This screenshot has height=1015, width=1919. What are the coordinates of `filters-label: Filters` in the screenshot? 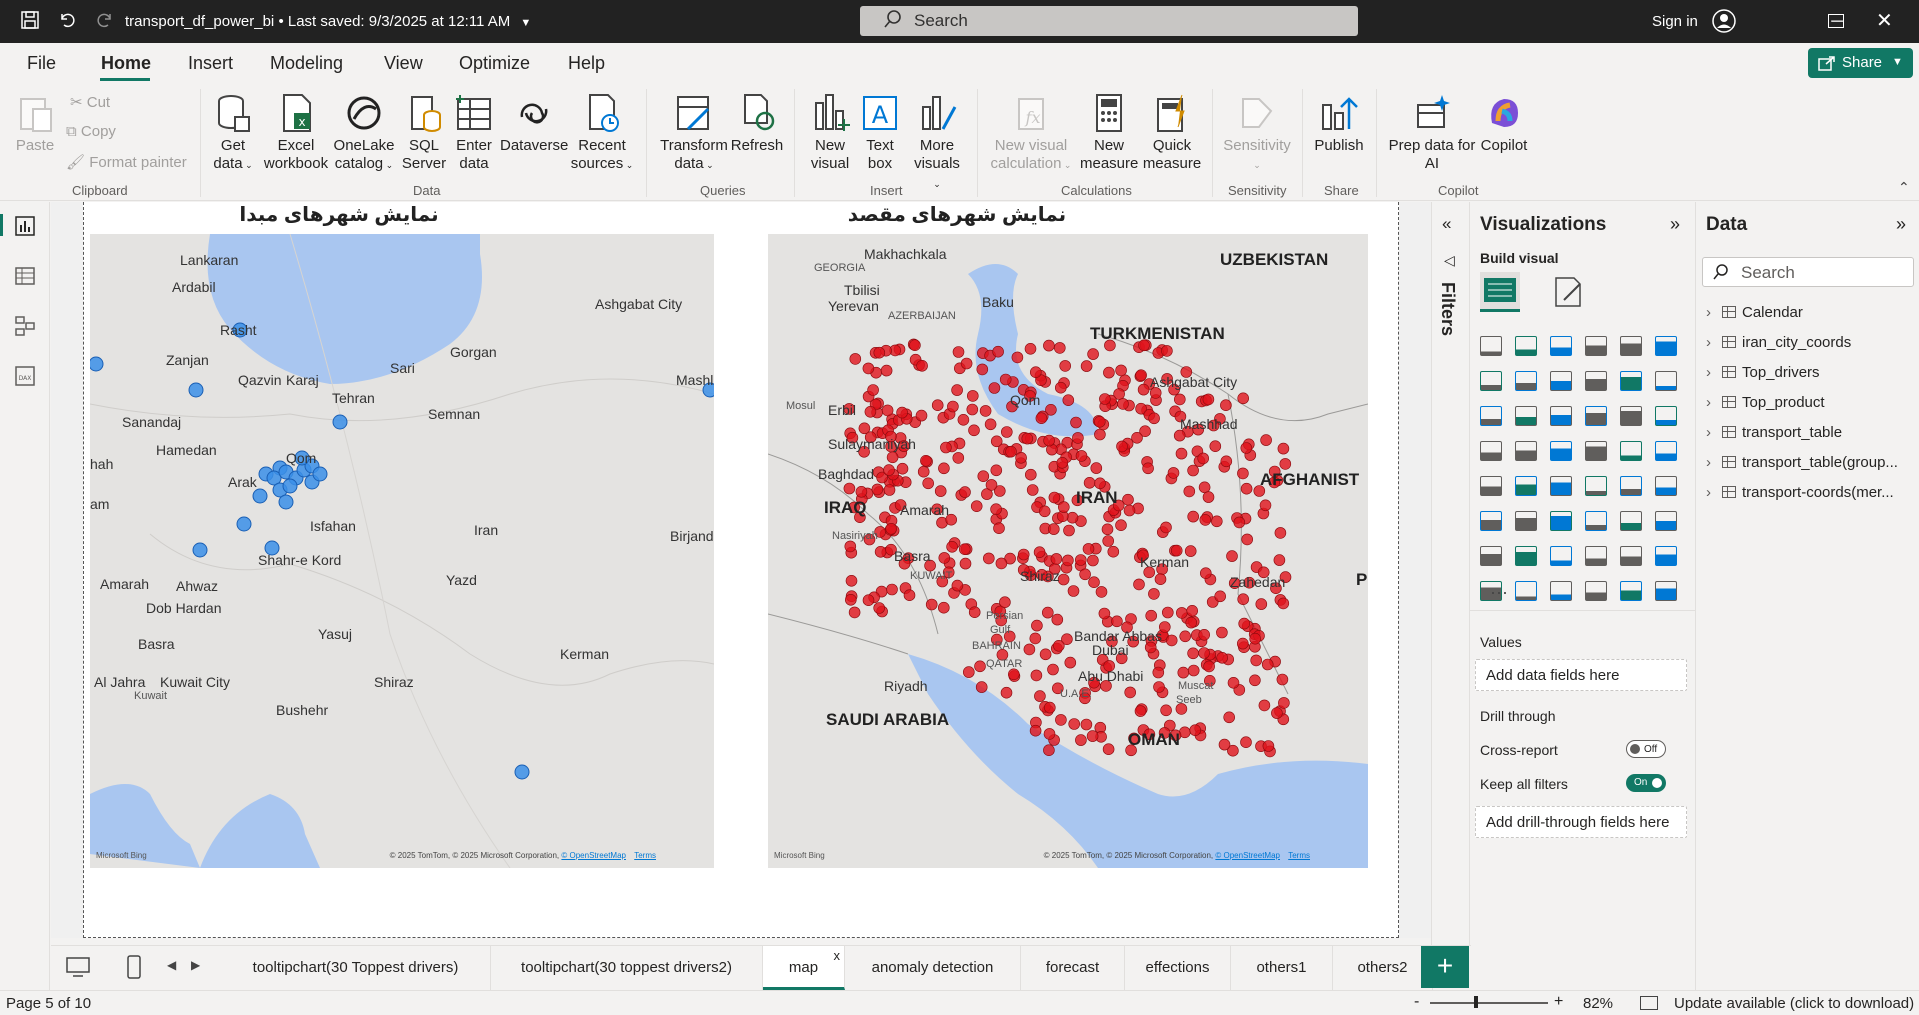 It's located at (1447, 309).